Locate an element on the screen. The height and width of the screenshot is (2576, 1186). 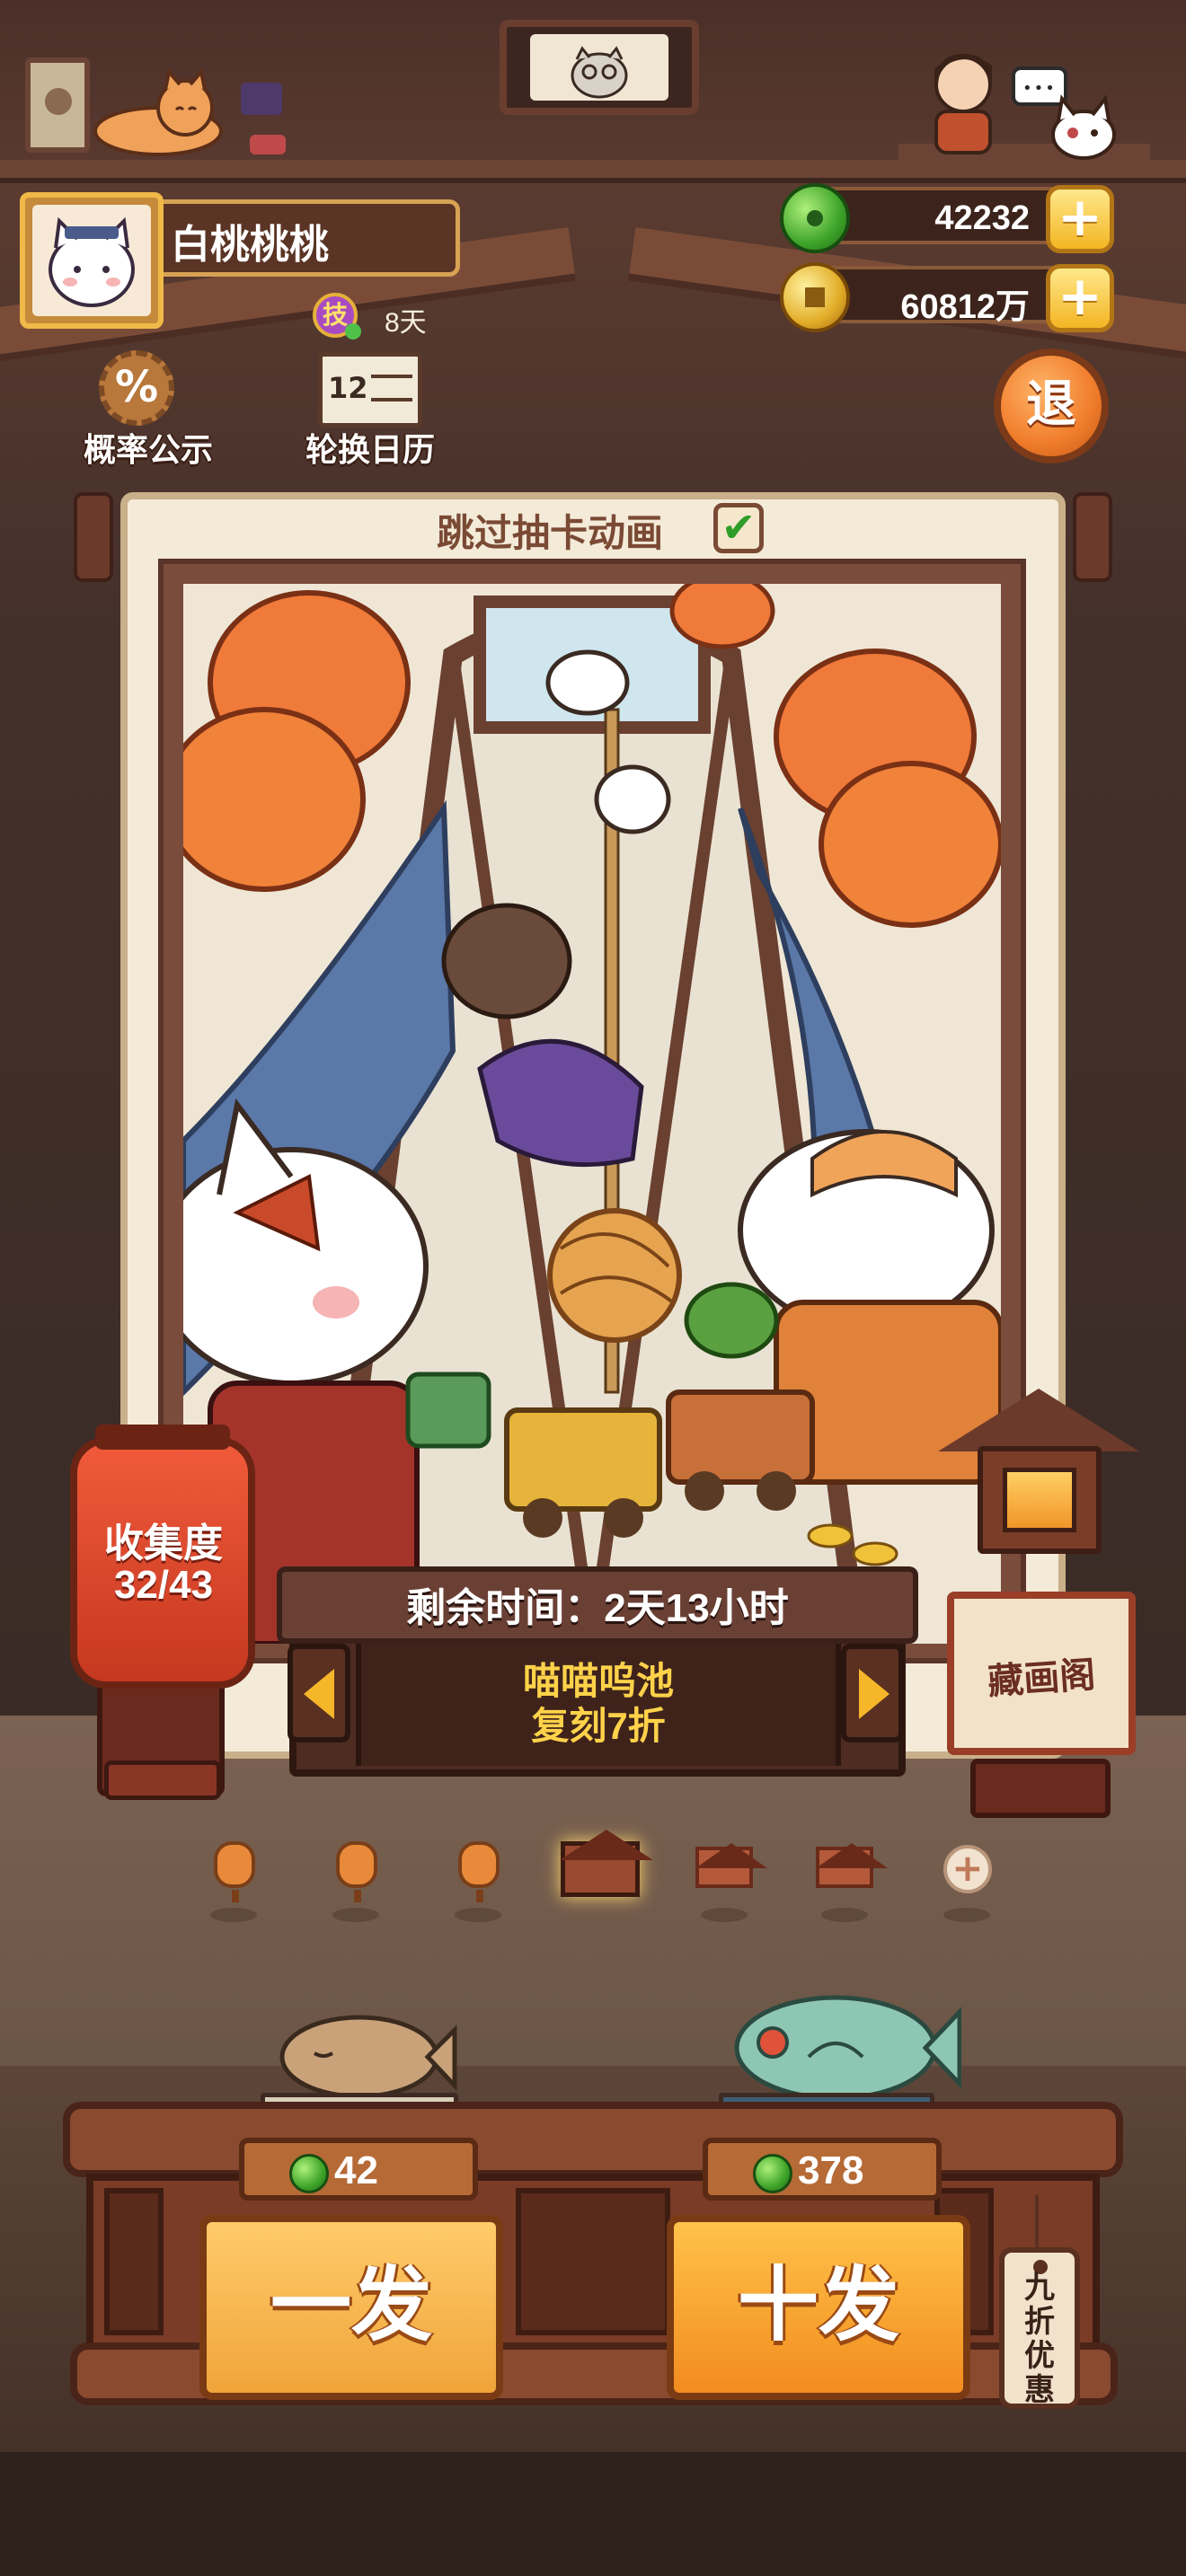
skip-animation-checkbox: ✔ is located at coordinates (738, 528).